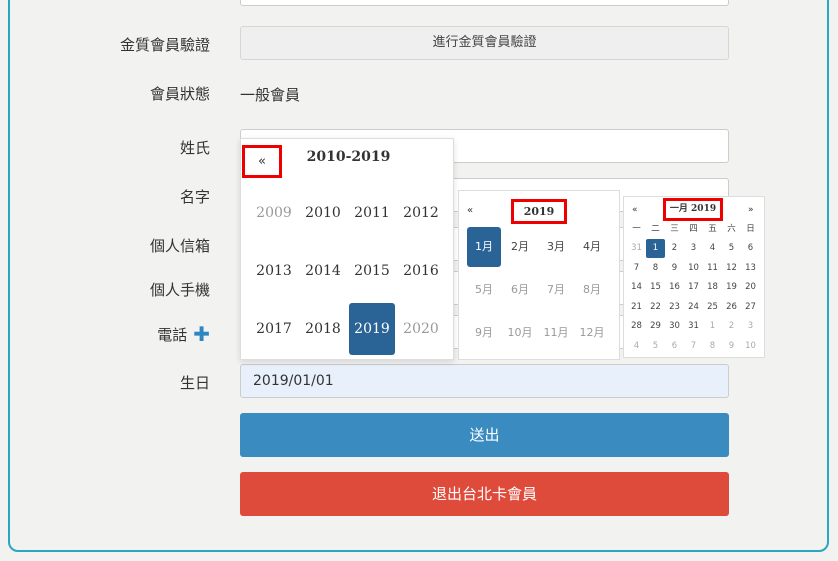 This screenshot has height=561, width=838. Describe the element at coordinates (635, 210) in the screenshot. I see `day-prev-button: «` at that location.